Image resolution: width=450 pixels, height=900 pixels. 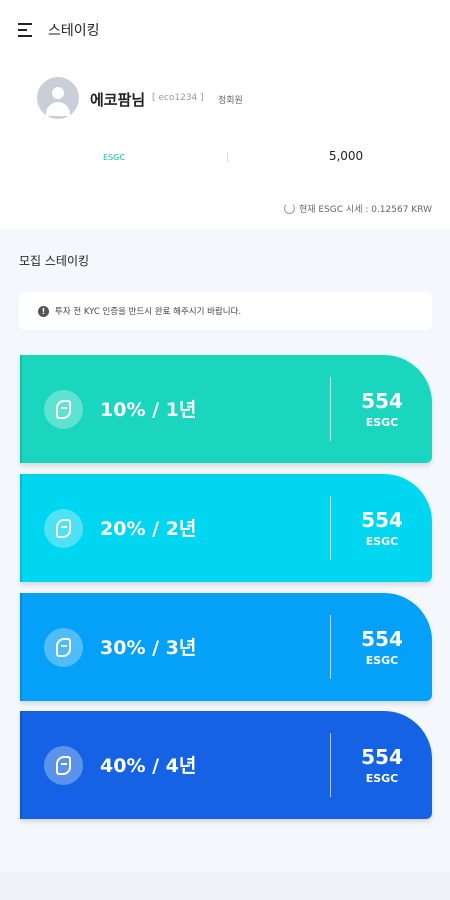 I want to click on staking-plan: 30% / 3년, so click(x=148, y=648).